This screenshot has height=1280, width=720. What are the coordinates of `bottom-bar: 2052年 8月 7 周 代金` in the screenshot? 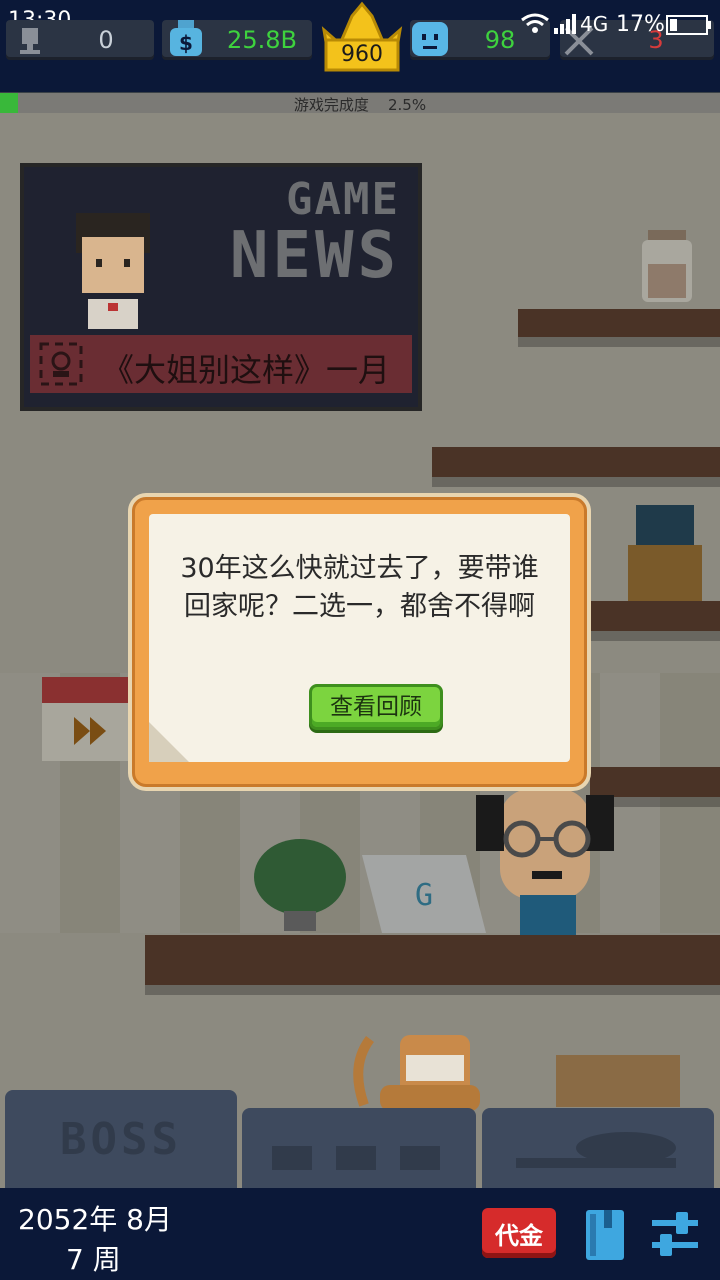 It's located at (360, 1234).